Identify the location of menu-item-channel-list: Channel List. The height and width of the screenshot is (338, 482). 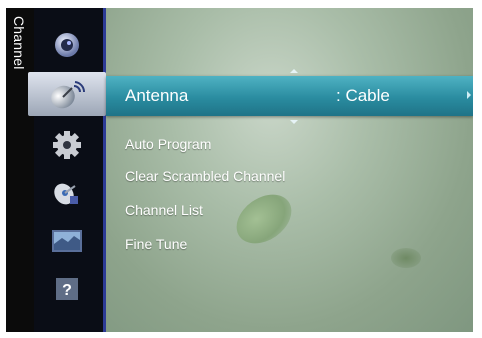
(164, 210).